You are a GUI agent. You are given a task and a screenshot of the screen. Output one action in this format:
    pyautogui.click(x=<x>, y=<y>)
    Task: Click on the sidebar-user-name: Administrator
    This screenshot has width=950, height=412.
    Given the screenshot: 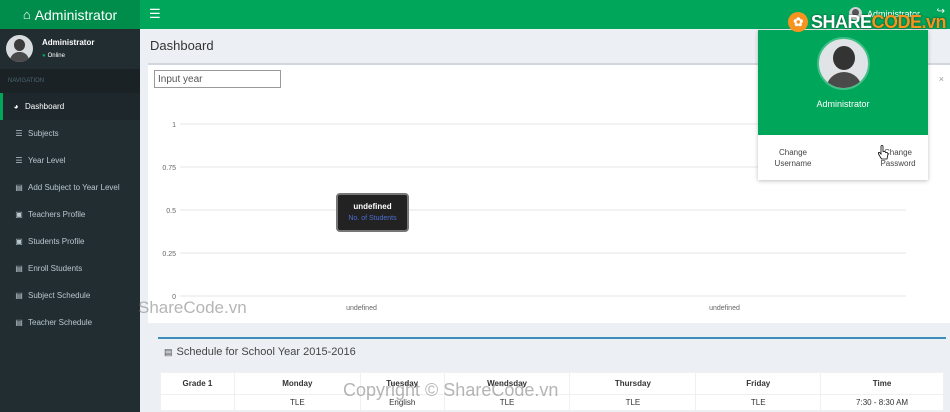 What is the action you would take?
    pyautogui.click(x=68, y=42)
    